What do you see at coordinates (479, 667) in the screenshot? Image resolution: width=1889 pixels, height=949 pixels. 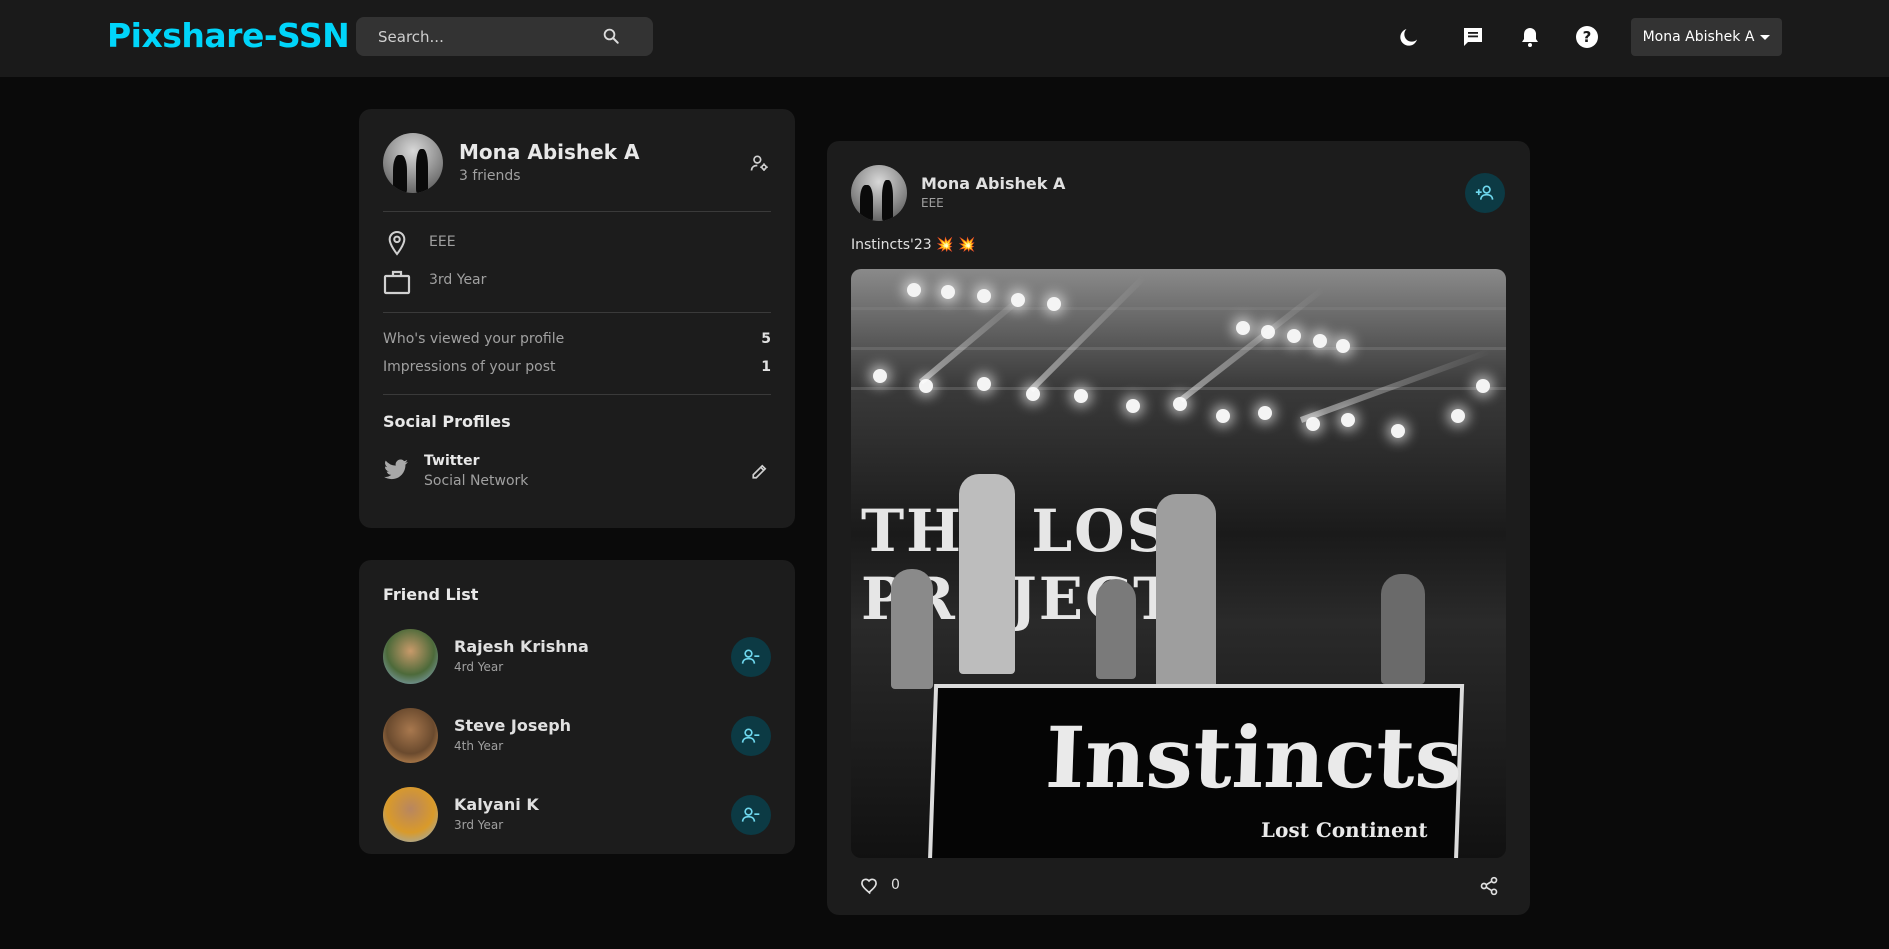 I see `friend-year: 4rd Year` at bounding box center [479, 667].